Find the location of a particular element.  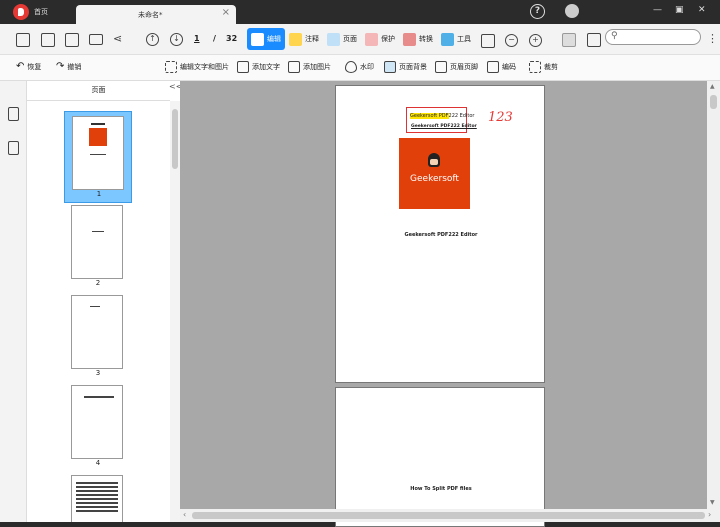

add-text-button: 添加文字 is located at coordinates (258, 67).